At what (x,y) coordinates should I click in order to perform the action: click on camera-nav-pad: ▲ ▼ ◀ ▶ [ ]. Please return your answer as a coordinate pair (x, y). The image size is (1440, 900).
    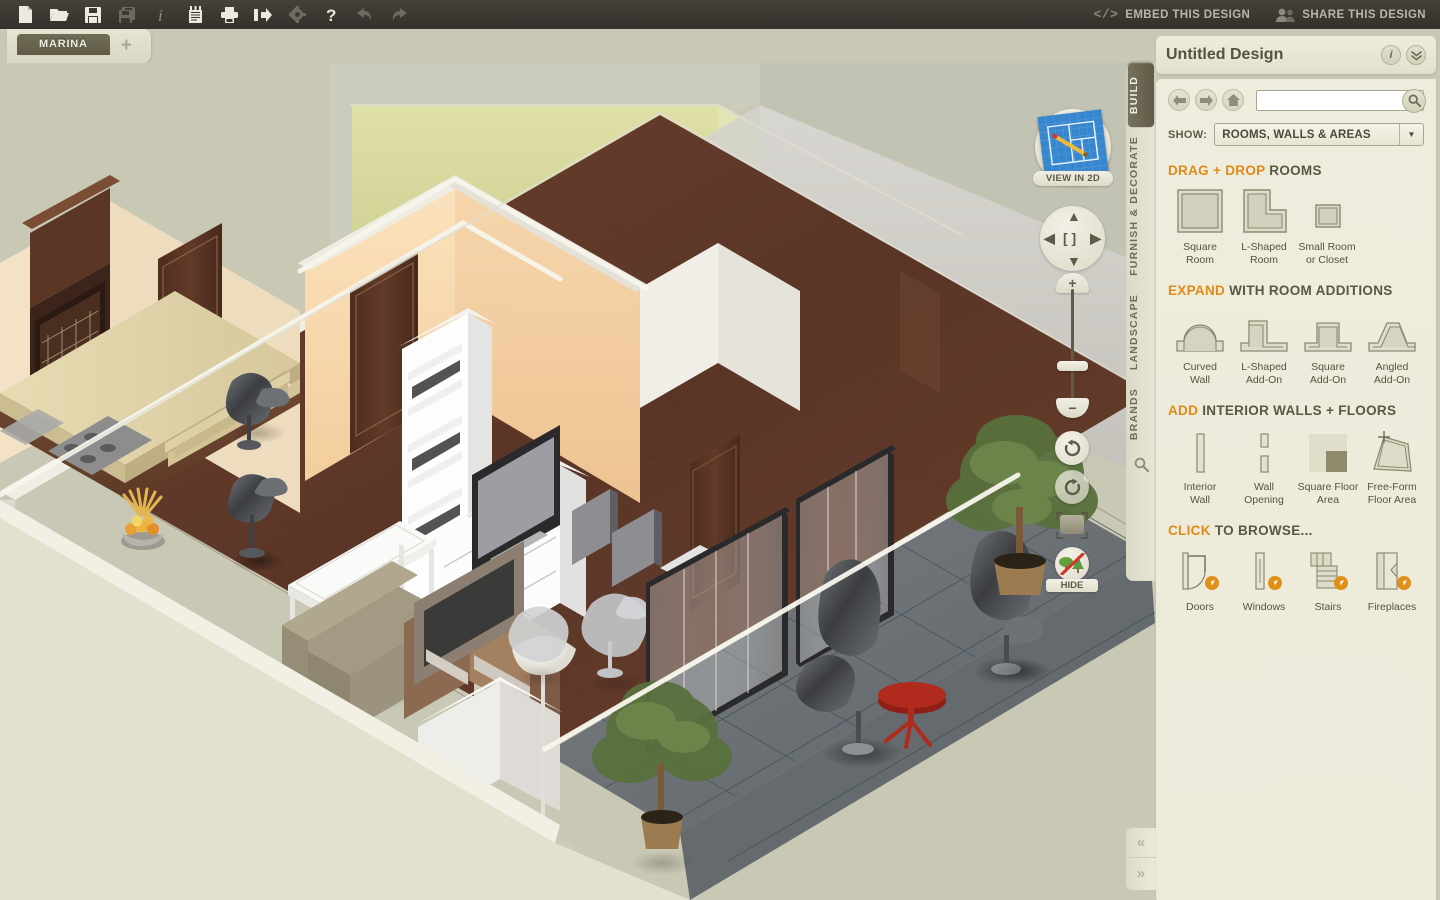
    Looking at the image, I should click on (1072, 238).